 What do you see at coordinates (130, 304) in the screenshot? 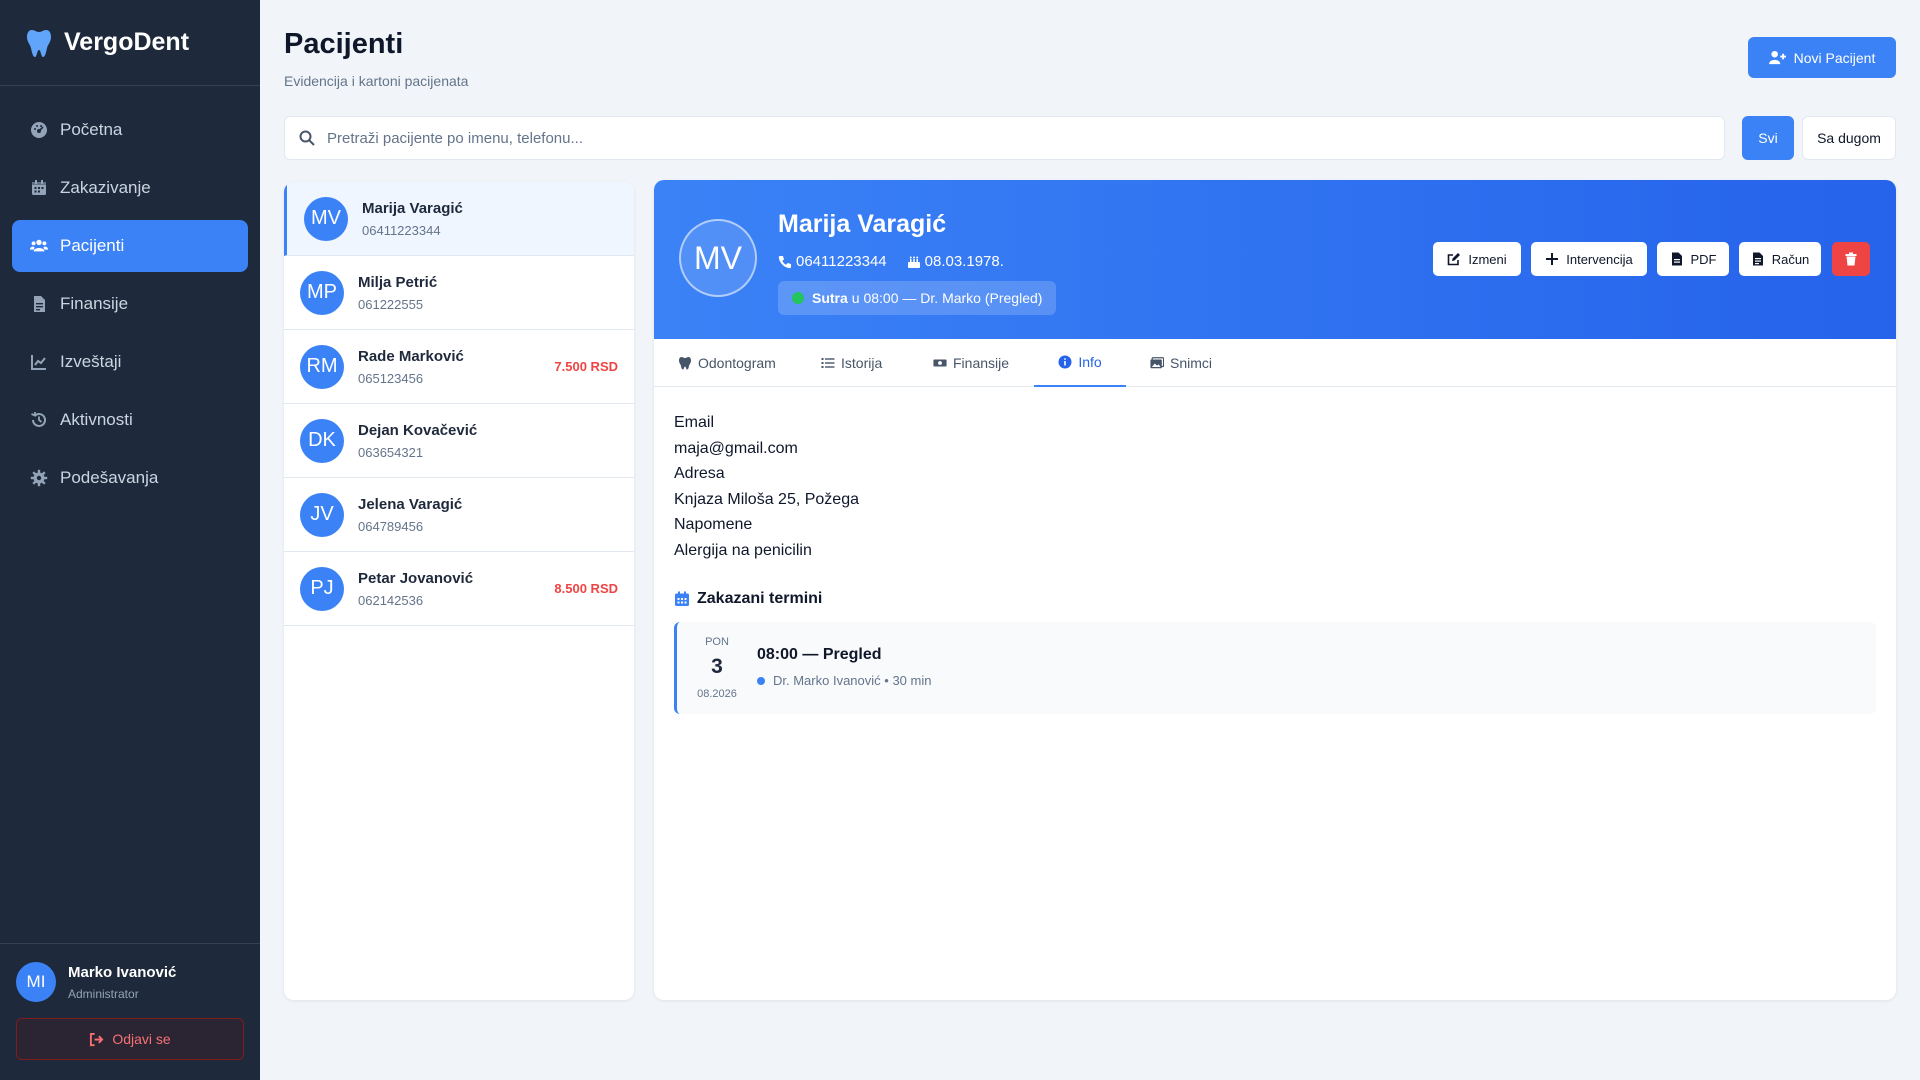
I see `sidebar-item-finansije: Finansije` at bounding box center [130, 304].